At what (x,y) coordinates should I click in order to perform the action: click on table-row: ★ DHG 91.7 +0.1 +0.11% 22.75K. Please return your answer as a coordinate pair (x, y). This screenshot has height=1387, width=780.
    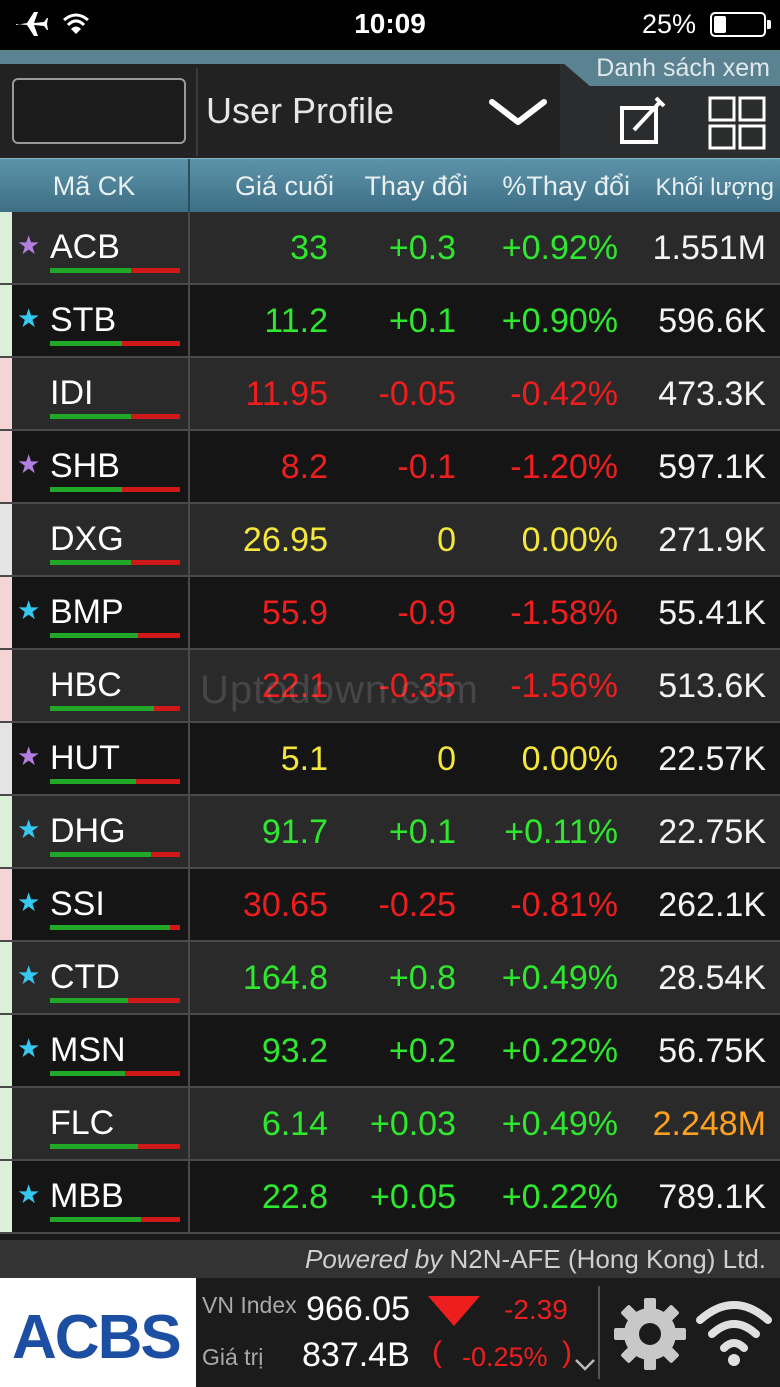
    Looking at the image, I should click on (390, 832).